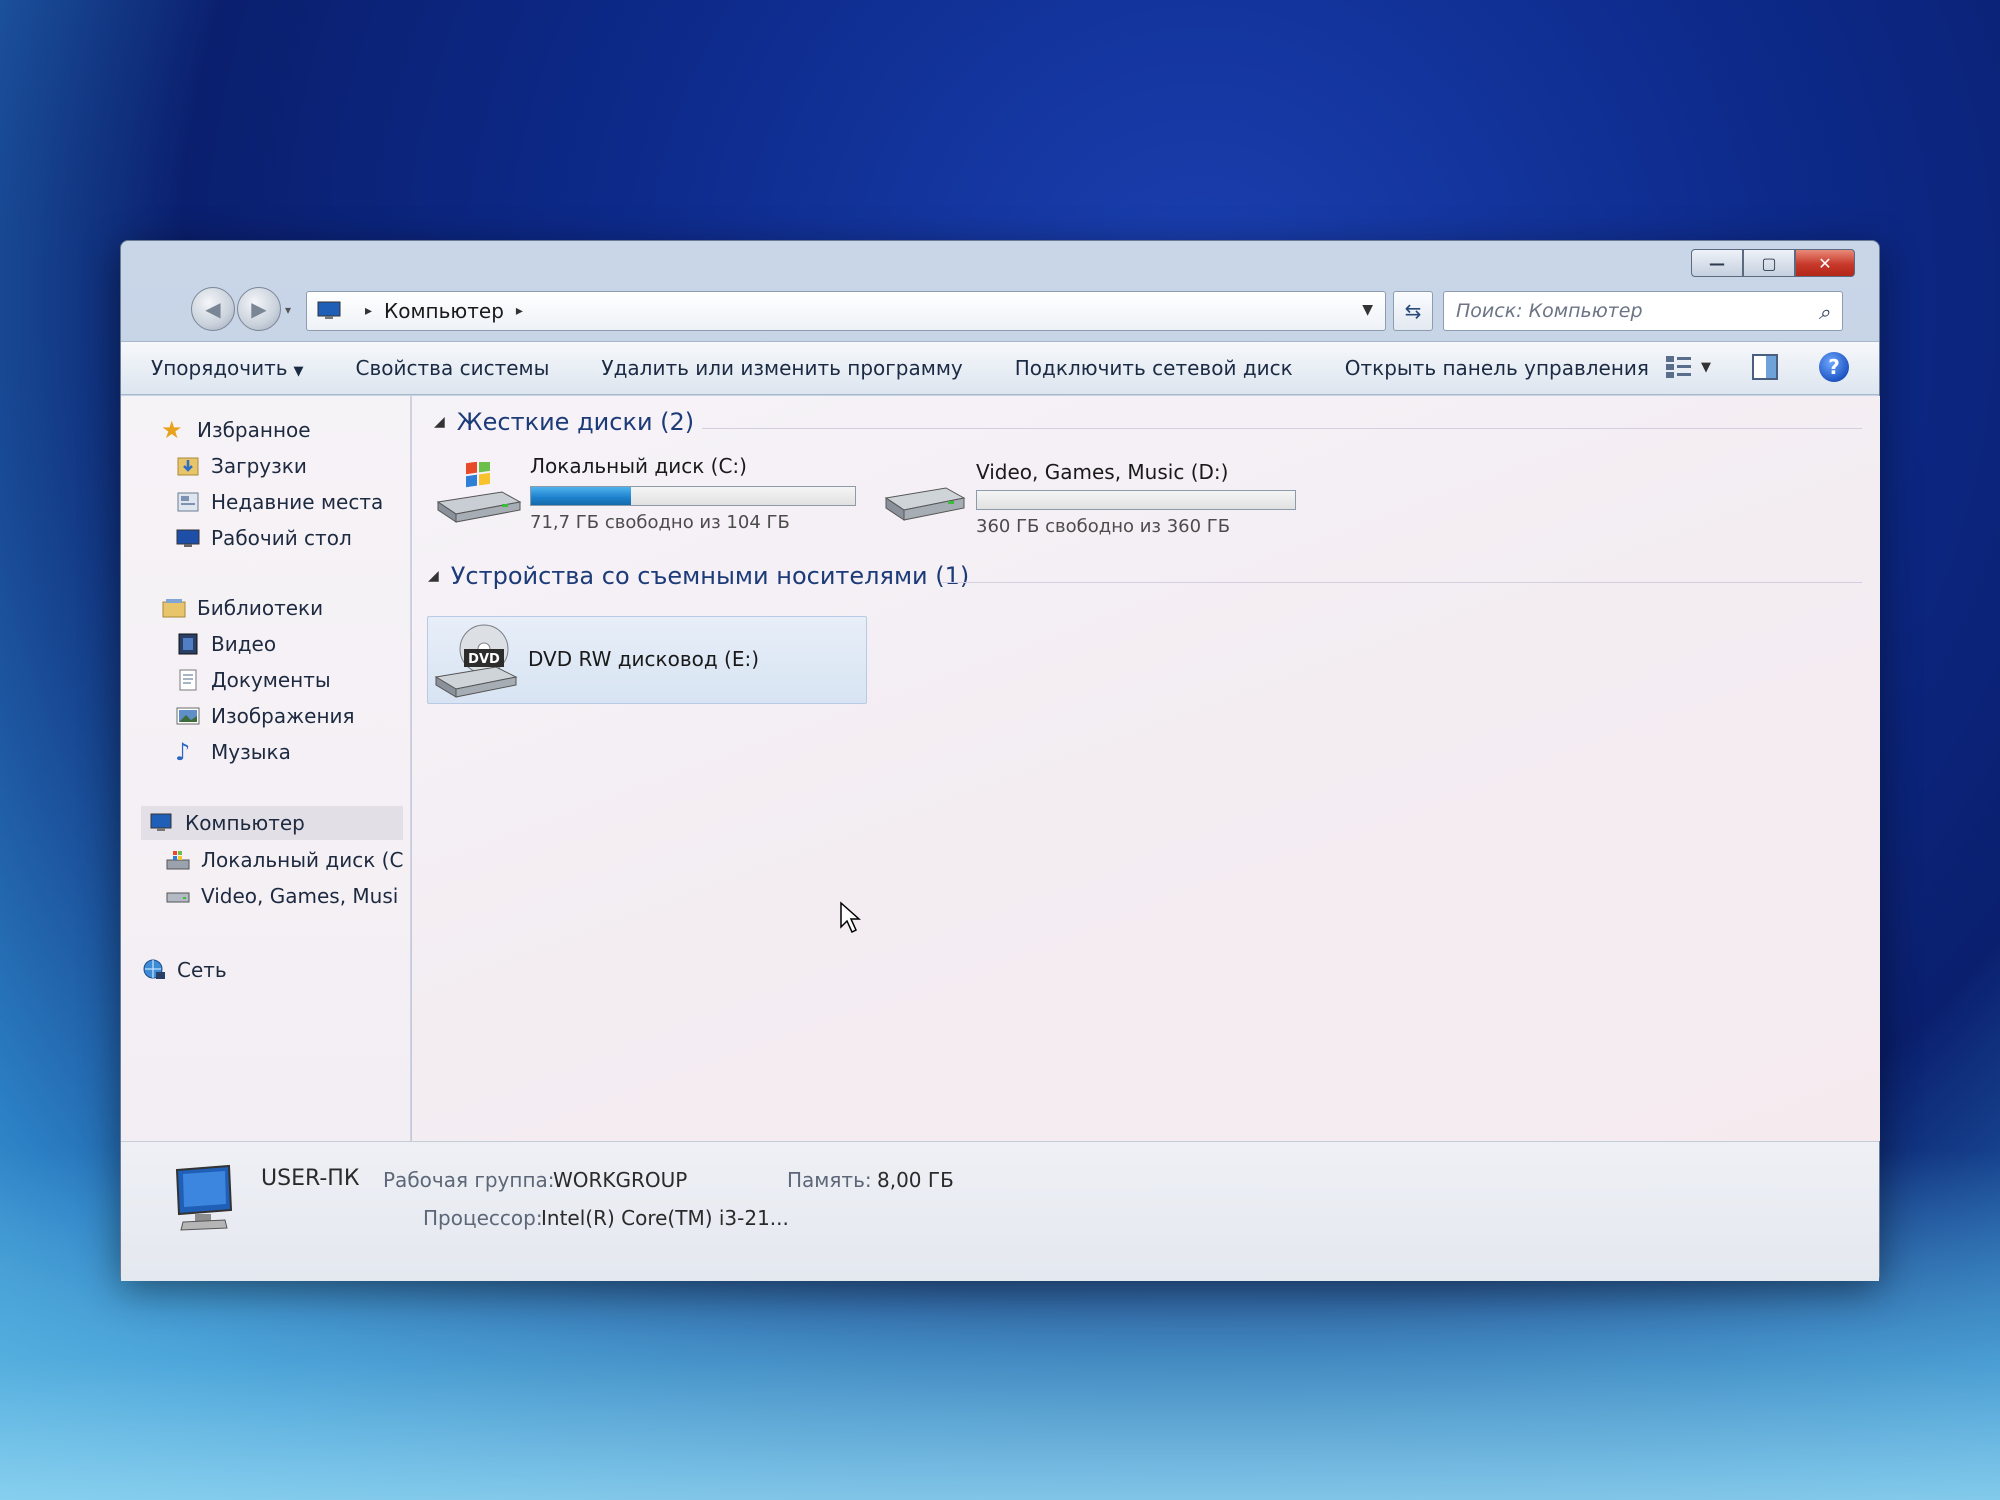 This screenshot has width=2000, height=1500. Describe the element at coordinates (781, 368) in the screenshot. I see `uninstall-program-button: Удалить или изменить программу` at that location.